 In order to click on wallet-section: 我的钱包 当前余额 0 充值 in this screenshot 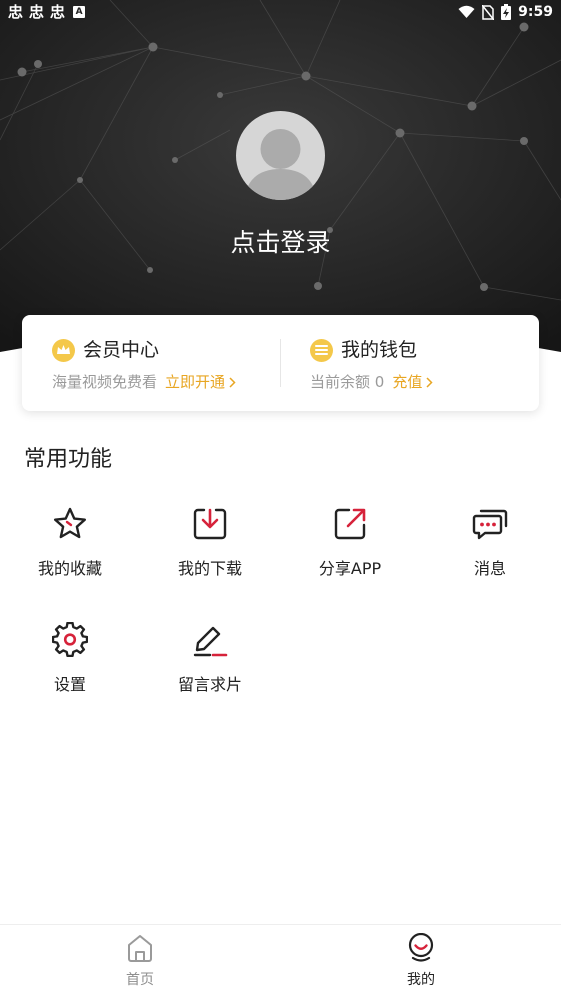, I will do `click(420, 363)`.